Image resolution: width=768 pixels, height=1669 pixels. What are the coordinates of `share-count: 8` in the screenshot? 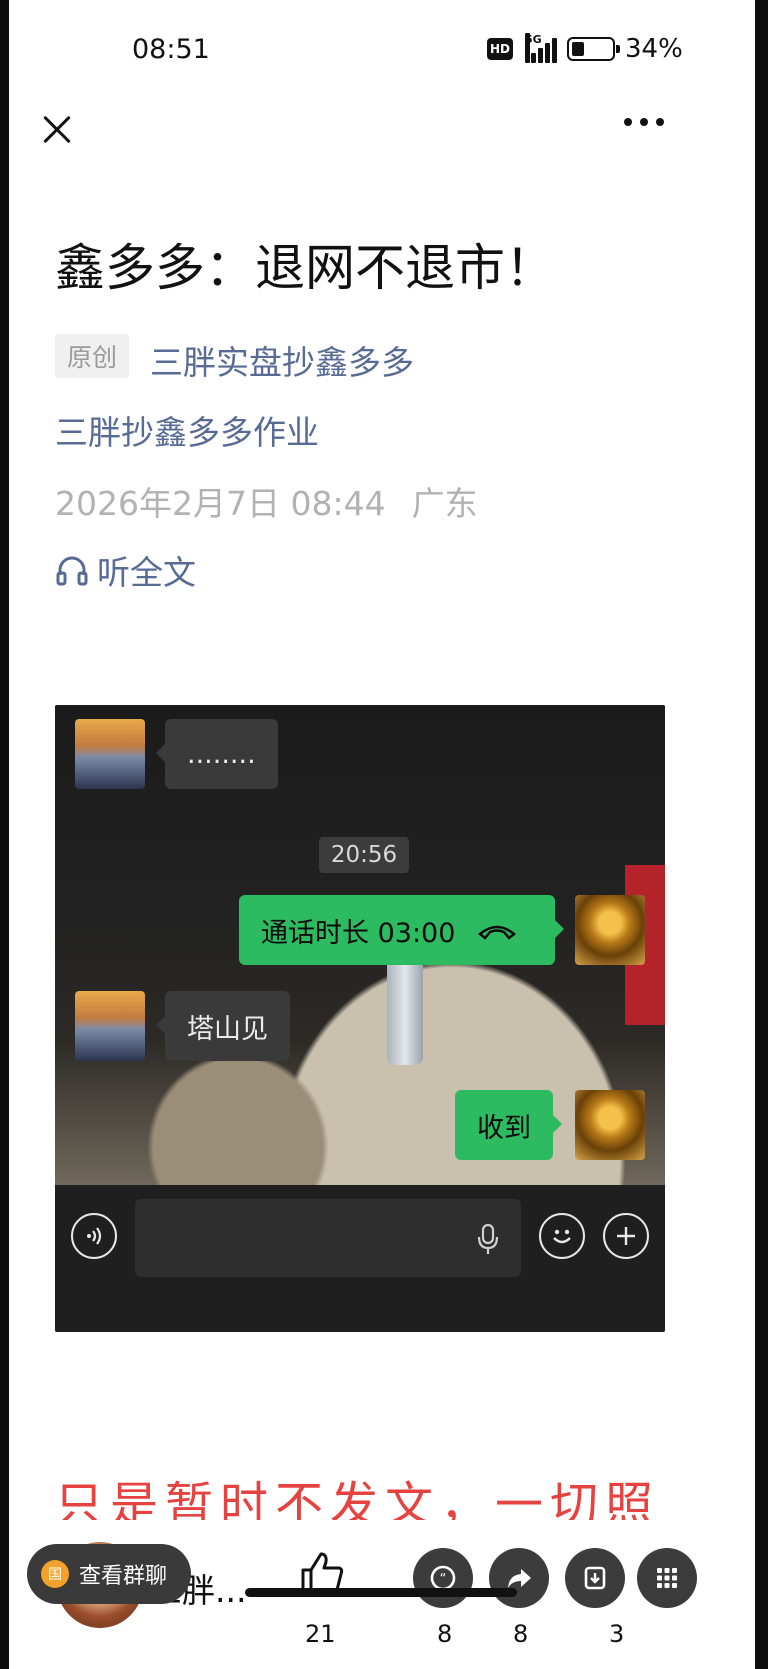 It's located at (521, 1634).